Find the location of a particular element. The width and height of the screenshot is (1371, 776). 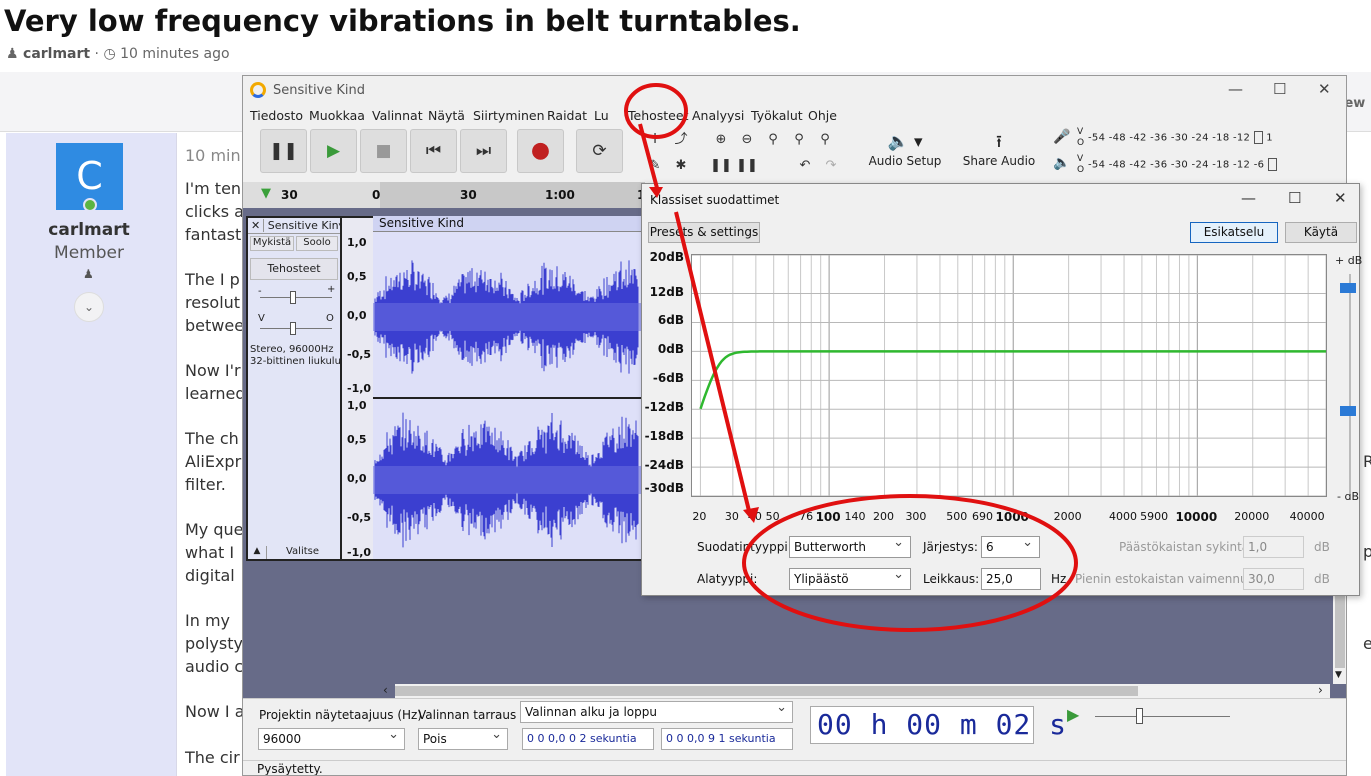

minus-db-label: - dB is located at coordinates (1348, 496).